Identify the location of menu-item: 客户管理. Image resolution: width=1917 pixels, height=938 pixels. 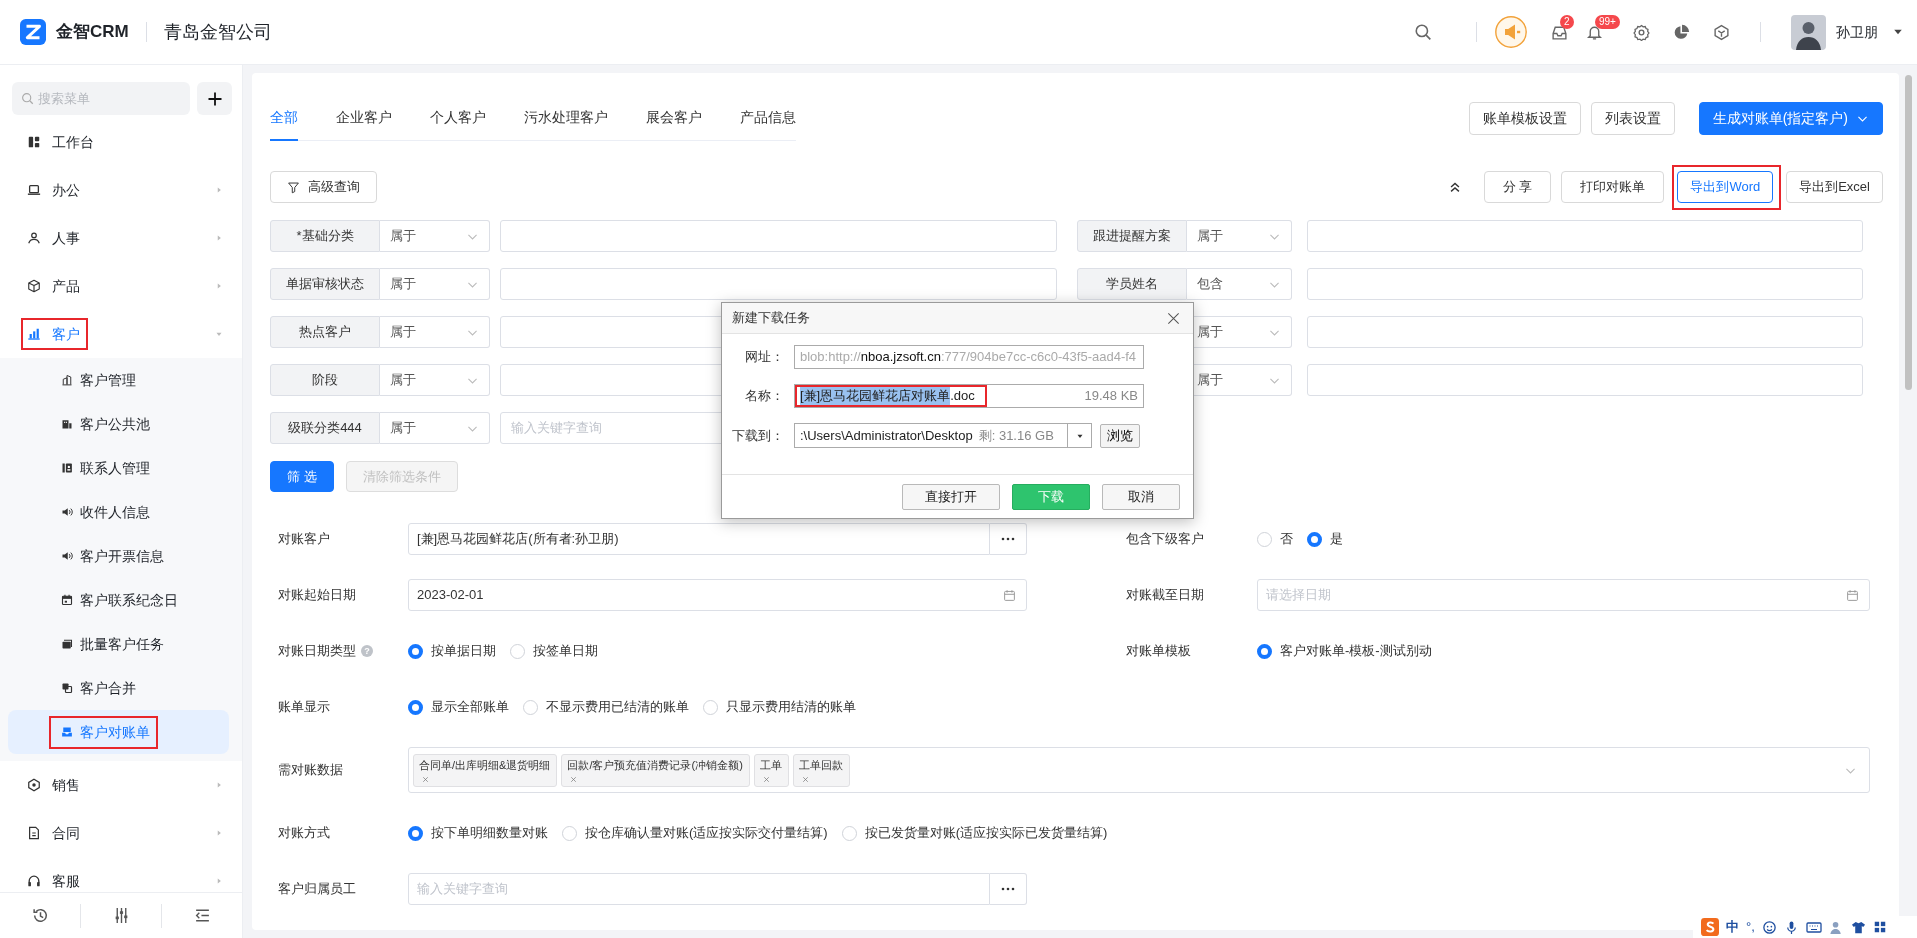
(118, 380).